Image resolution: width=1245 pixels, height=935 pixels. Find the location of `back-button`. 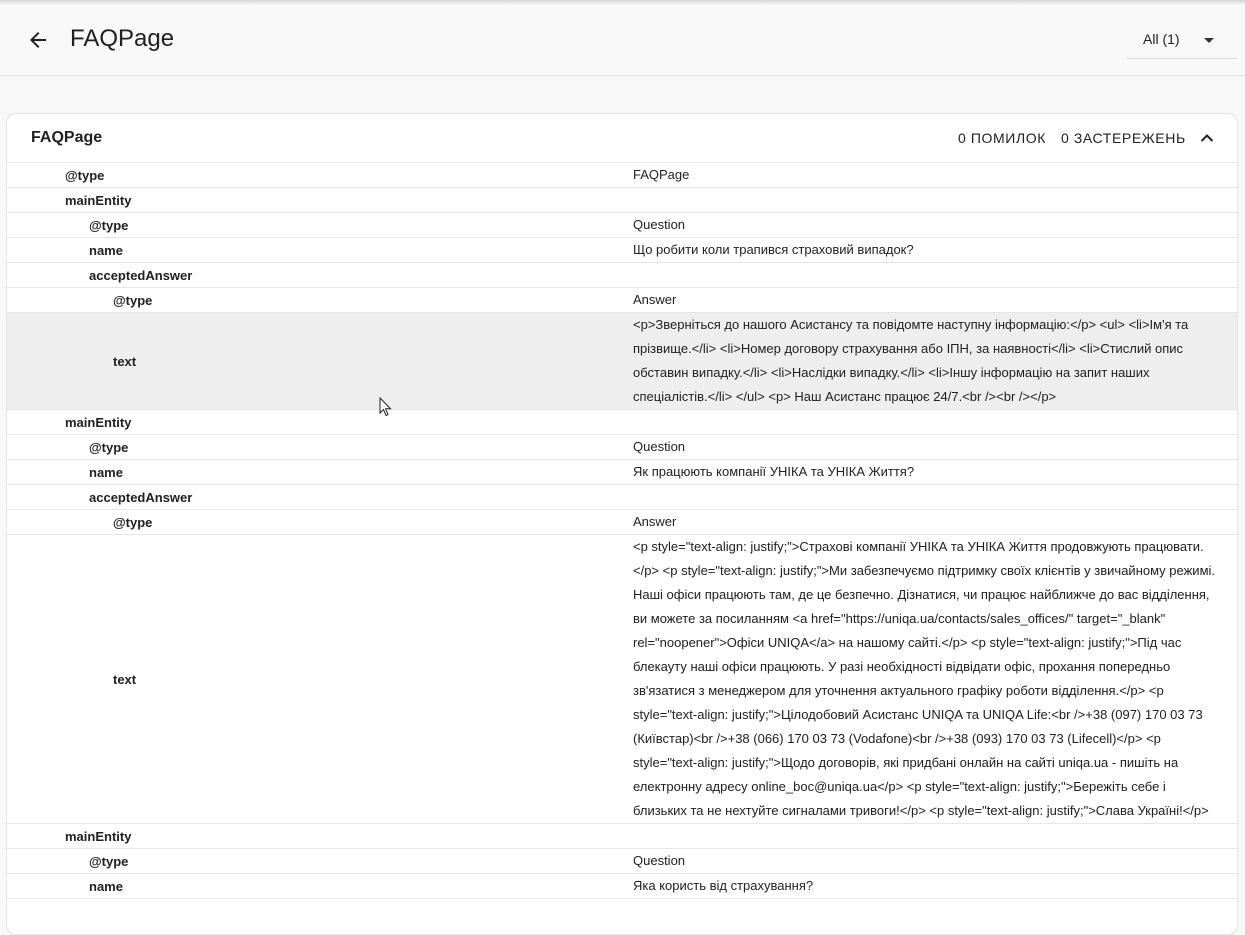

back-button is located at coordinates (38, 40).